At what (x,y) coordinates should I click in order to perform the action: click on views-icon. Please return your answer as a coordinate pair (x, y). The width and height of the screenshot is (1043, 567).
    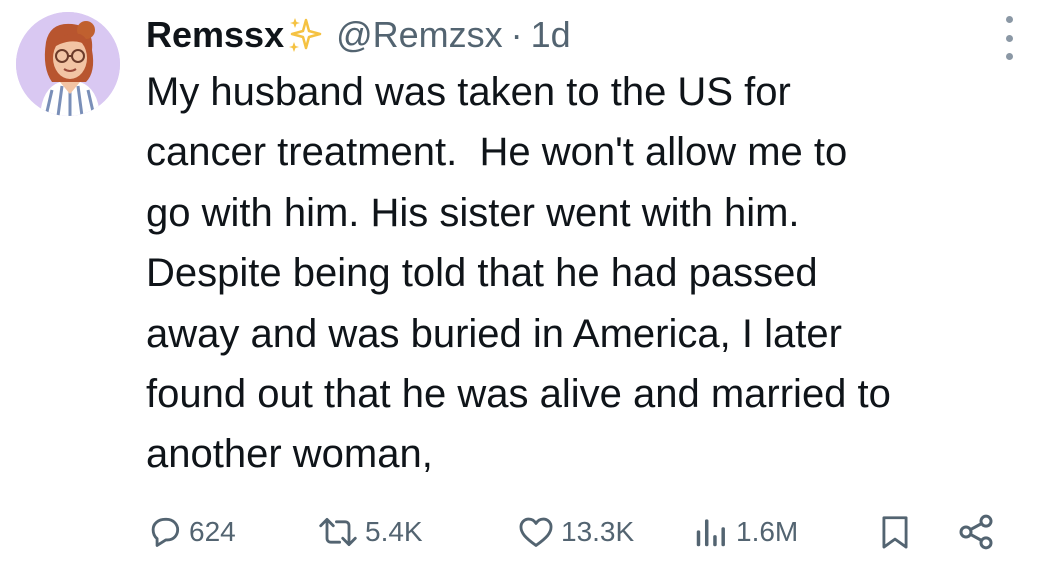
    Looking at the image, I should click on (711, 532).